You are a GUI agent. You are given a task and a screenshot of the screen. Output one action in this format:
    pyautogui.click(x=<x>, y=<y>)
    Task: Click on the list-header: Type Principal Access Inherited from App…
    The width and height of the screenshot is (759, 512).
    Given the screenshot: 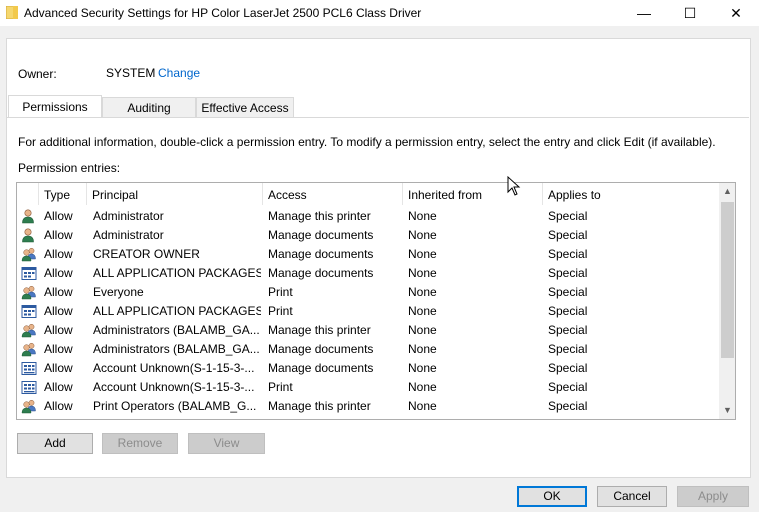 What is the action you would take?
    pyautogui.click(x=368, y=194)
    